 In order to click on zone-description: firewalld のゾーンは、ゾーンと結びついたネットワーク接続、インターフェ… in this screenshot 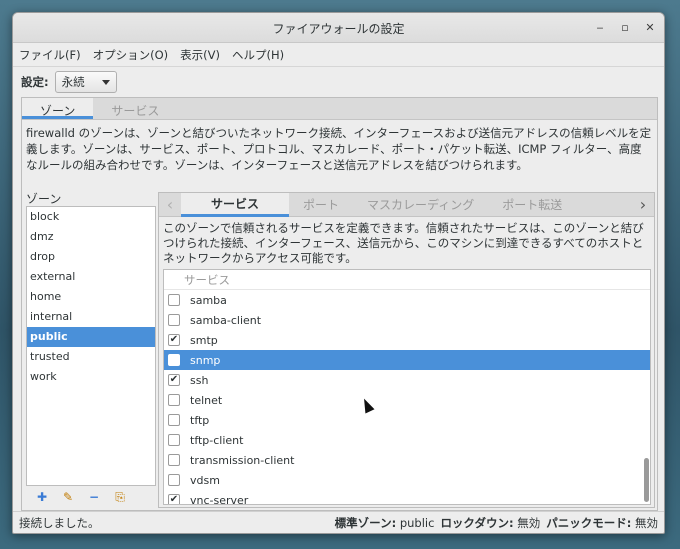, I will do `click(339, 149)`.